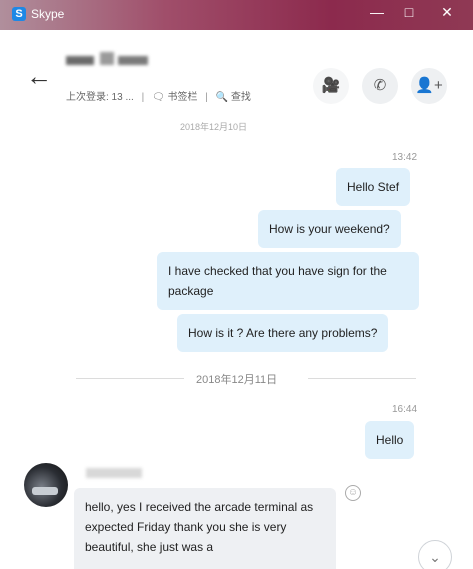 This screenshot has width=473, height=569. What do you see at coordinates (331, 86) in the screenshot?
I see `video-call-icon: 🎥` at bounding box center [331, 86].